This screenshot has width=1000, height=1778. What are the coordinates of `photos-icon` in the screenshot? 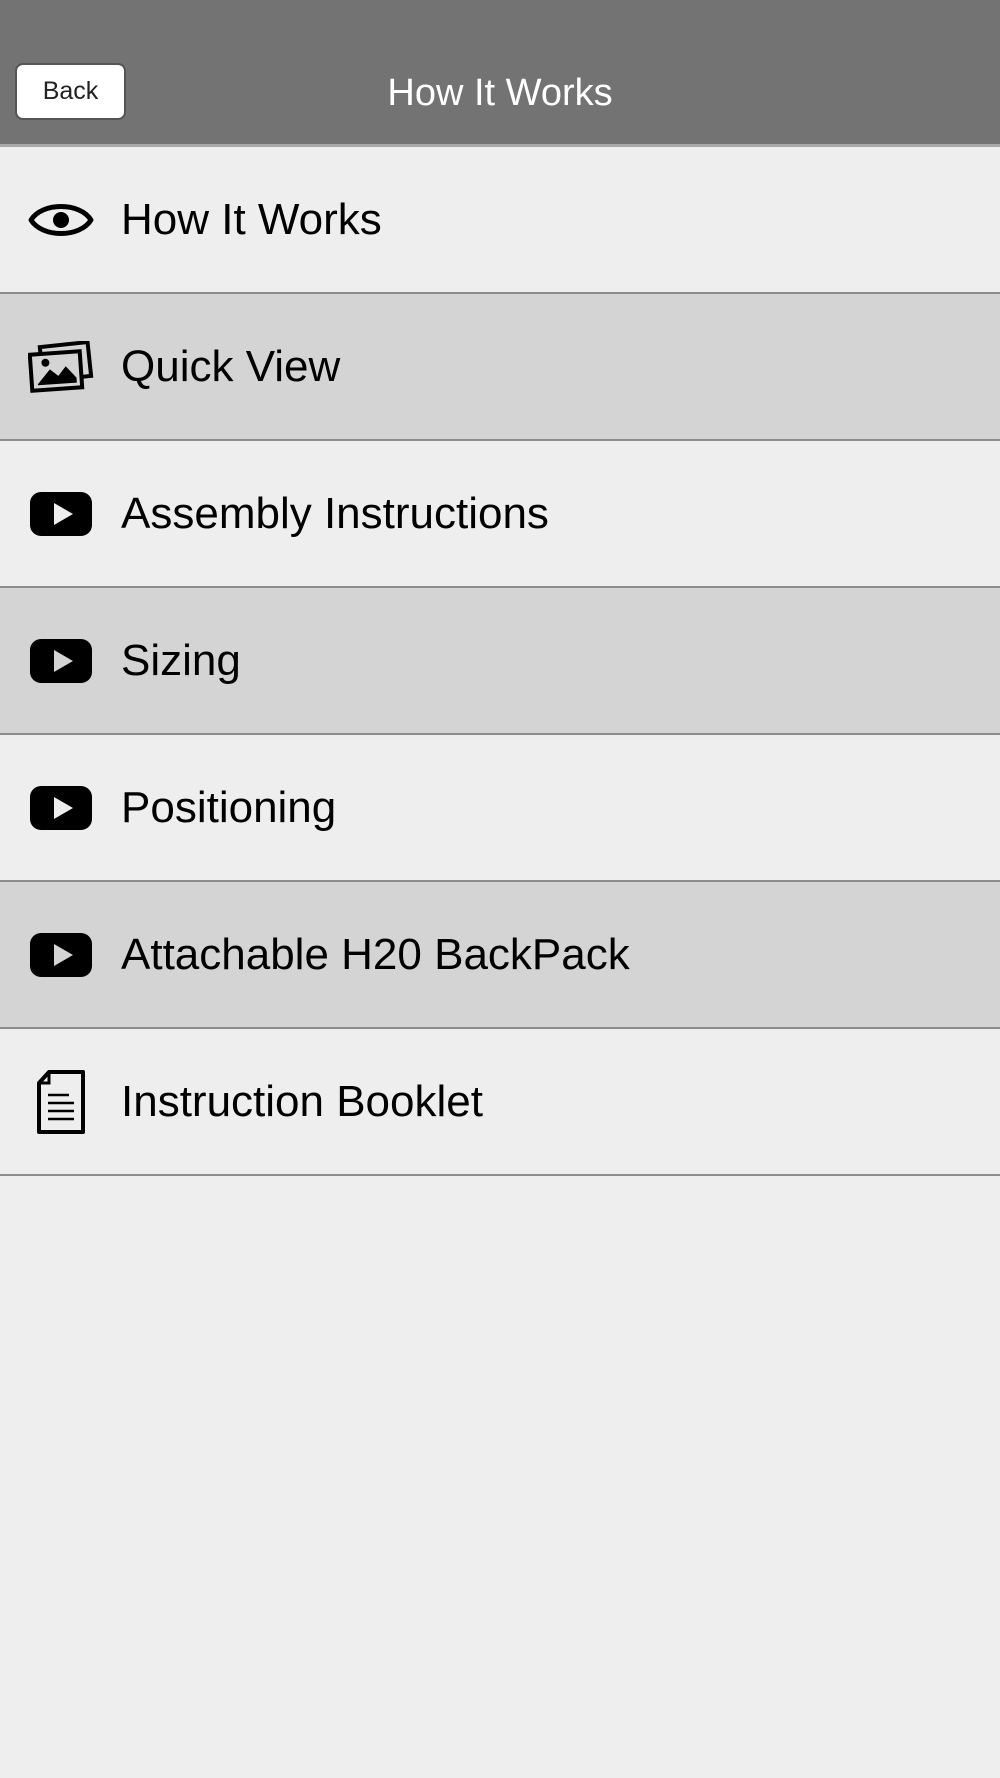 It's located at (61, 367).